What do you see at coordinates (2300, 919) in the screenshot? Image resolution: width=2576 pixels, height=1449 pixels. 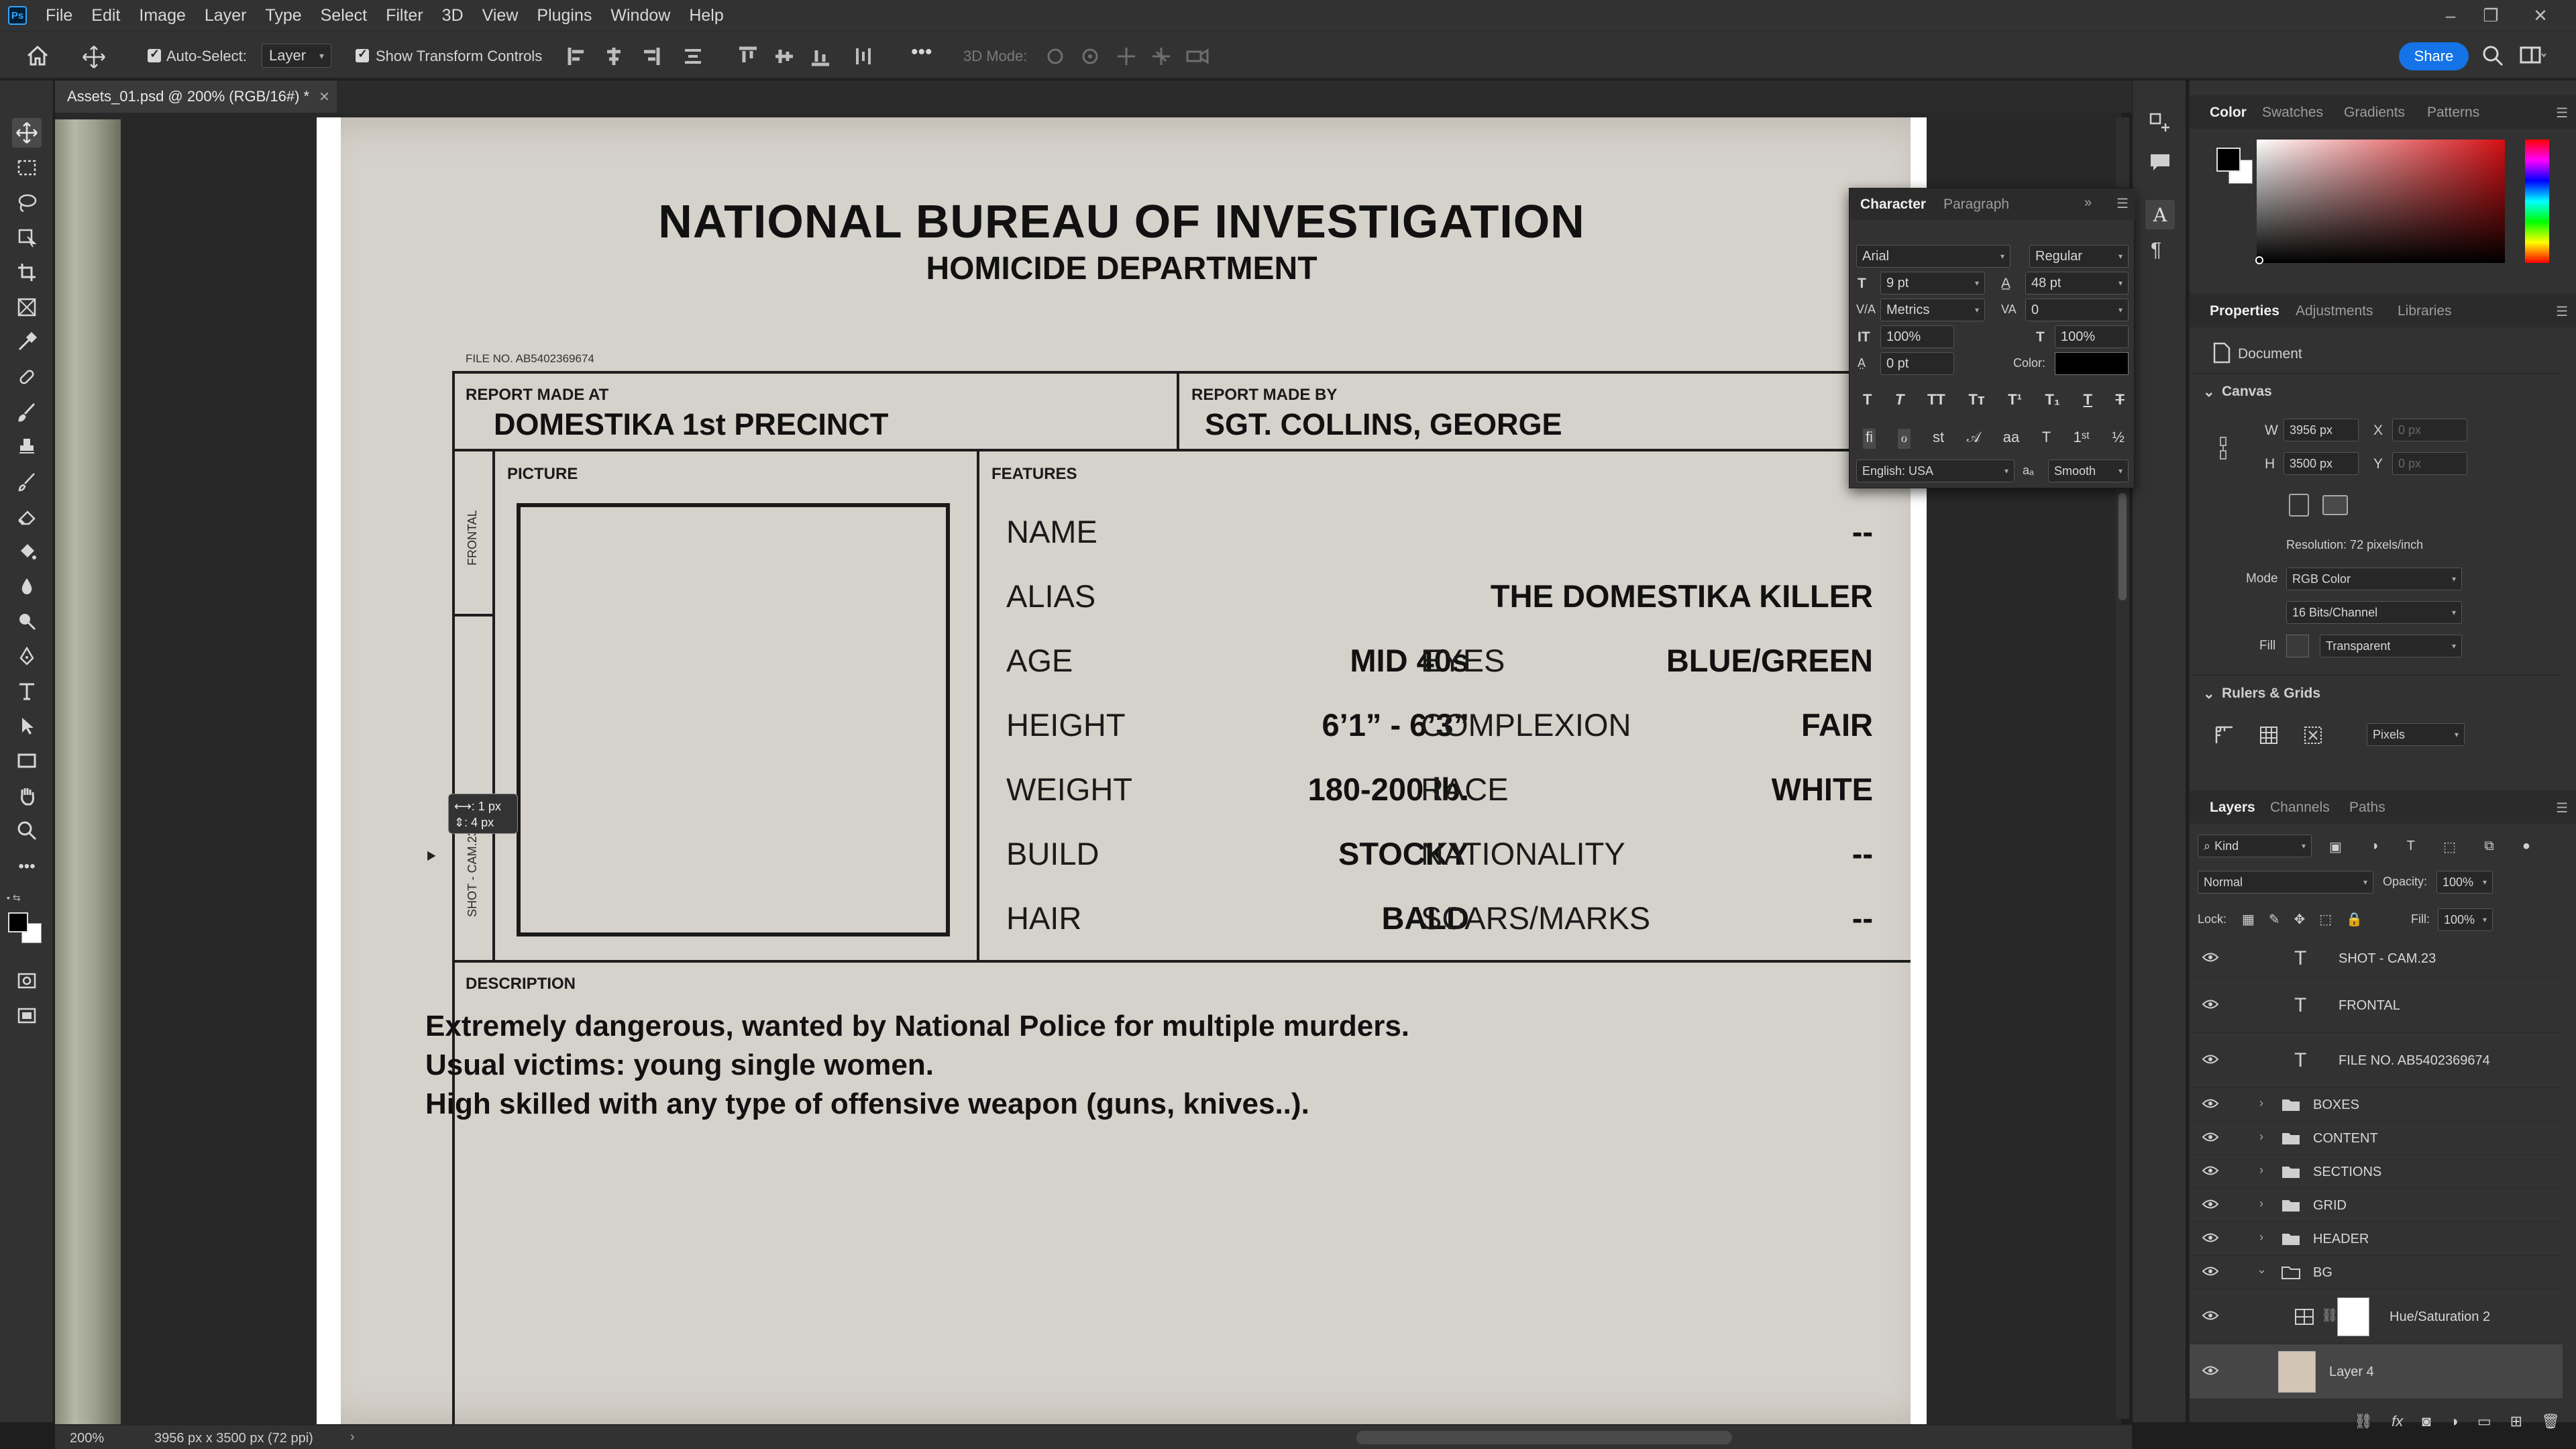 I see `lock-position-icon: ✥` at bounding box center [2300, 919].